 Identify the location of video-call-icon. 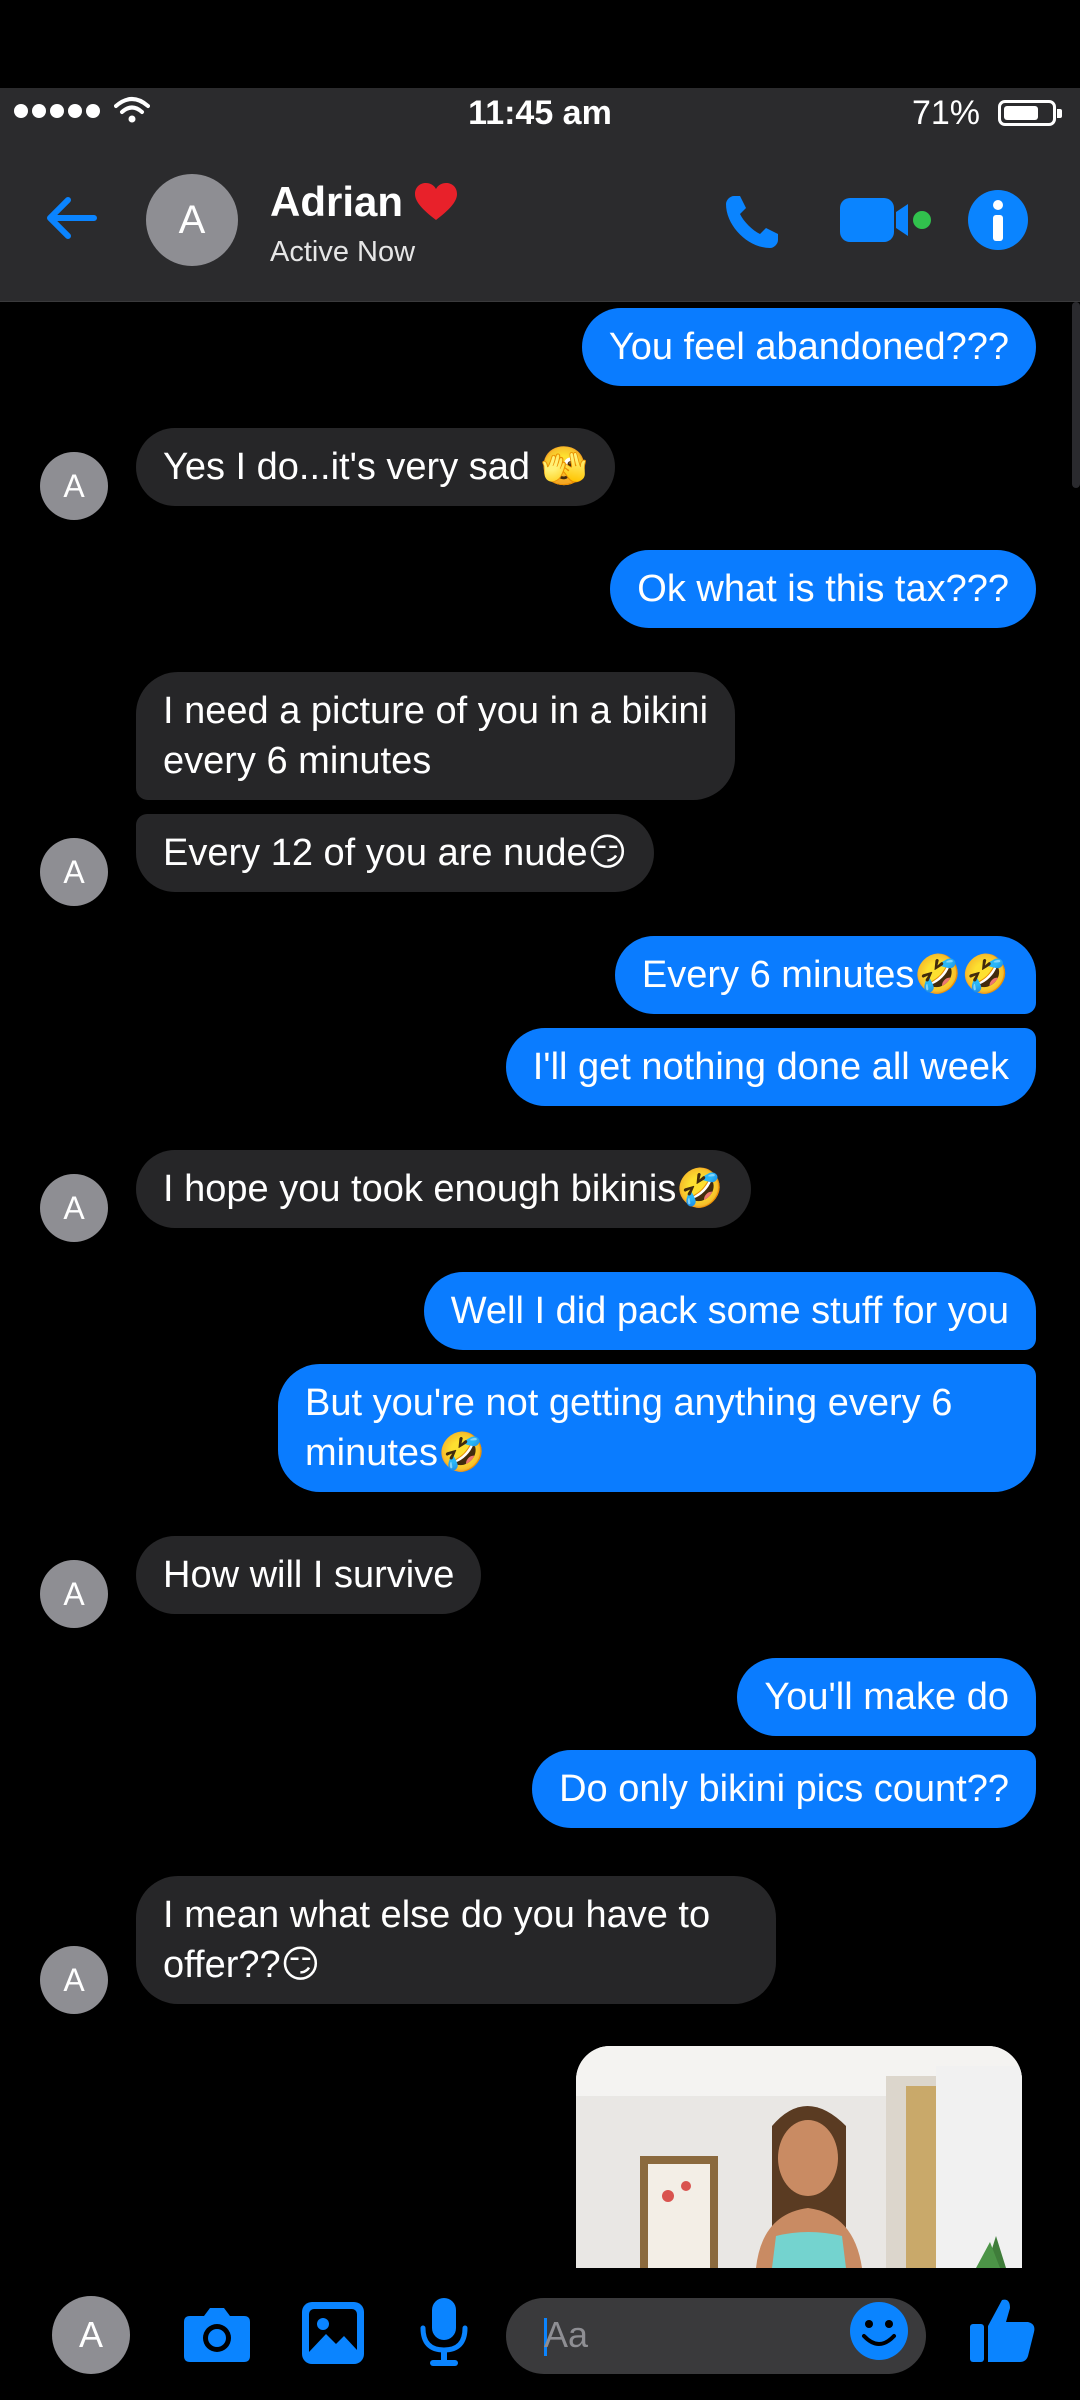
(884, 220).